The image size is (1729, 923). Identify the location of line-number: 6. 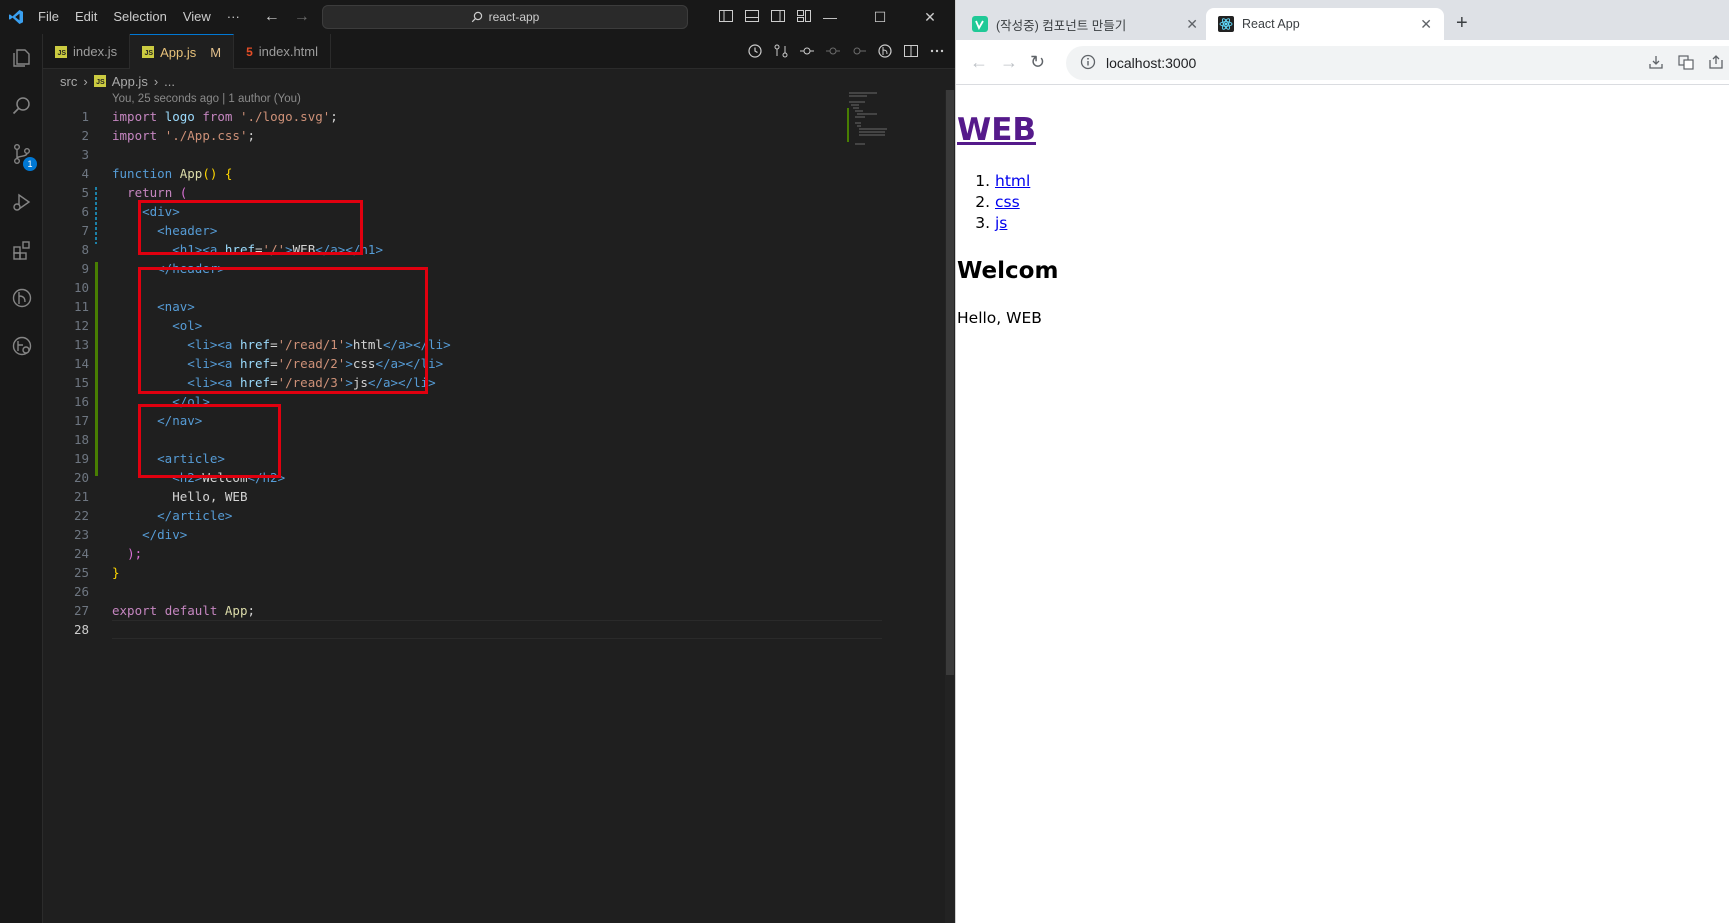
(85, 211).